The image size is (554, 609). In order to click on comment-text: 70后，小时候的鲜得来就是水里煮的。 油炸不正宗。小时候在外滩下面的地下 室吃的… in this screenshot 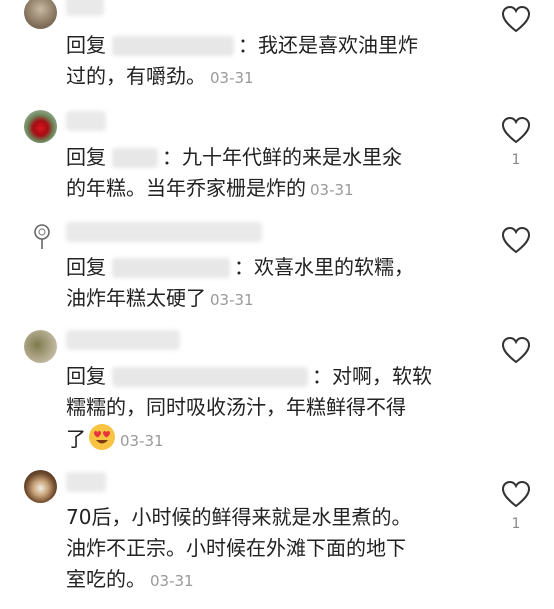, I will do `click(276, 549)`.